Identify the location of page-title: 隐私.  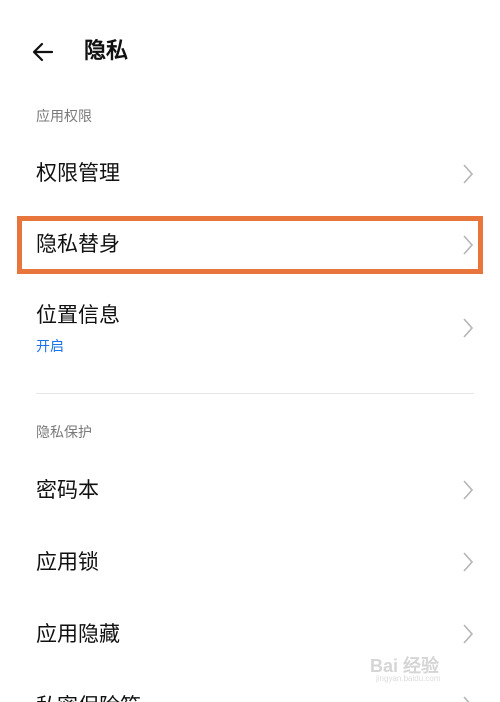
(106, 51).